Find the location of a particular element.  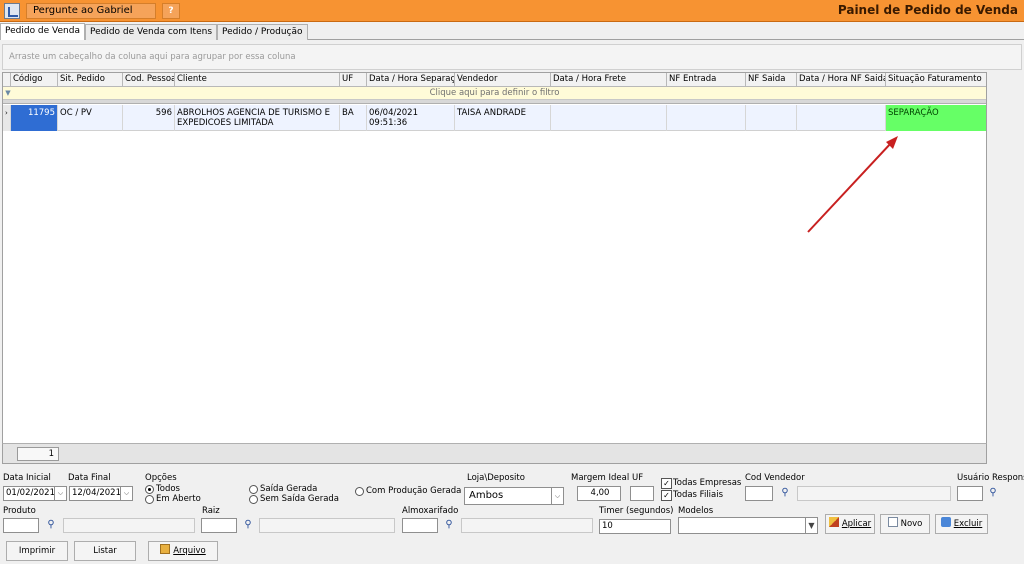

search-almoxarifado-icon: ⚲ is located at coordinates (449, 525).